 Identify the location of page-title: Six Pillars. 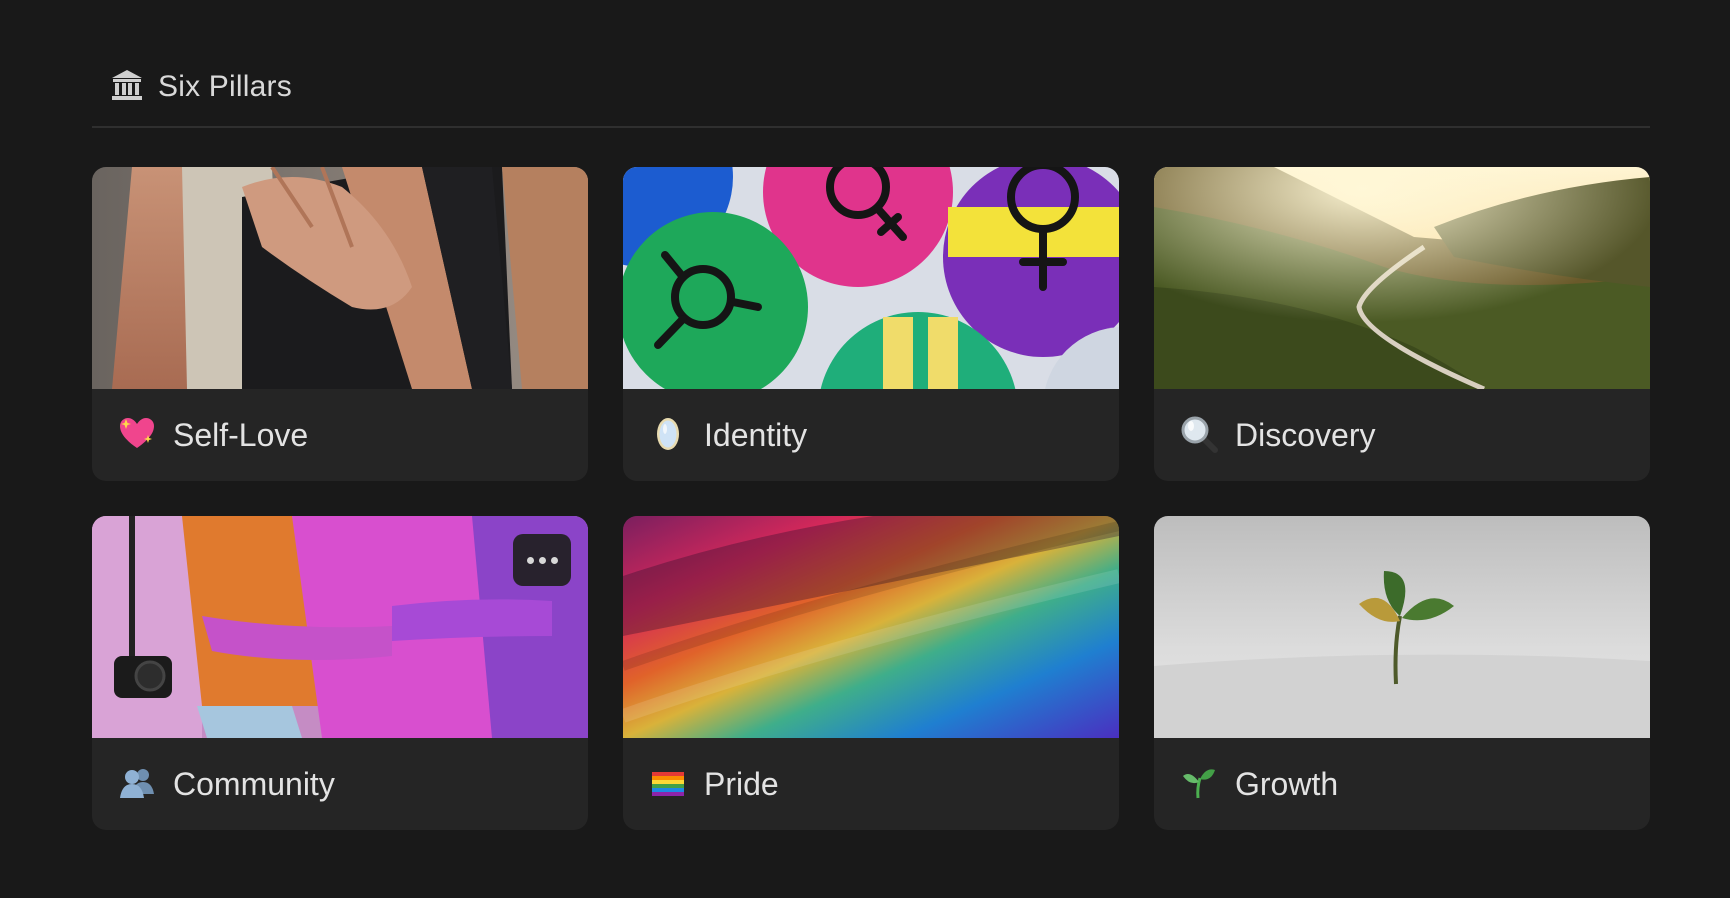
(225, 86).